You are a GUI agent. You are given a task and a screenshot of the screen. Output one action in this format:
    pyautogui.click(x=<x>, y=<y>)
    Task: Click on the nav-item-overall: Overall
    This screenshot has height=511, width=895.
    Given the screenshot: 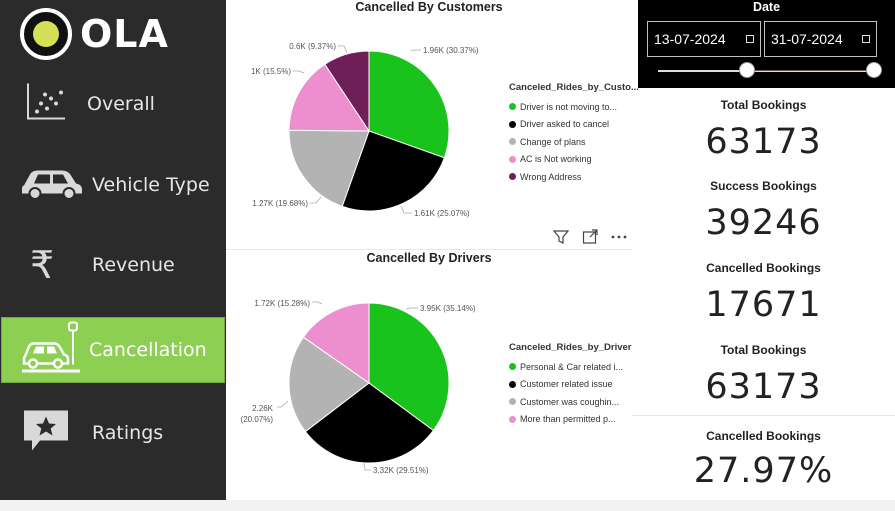 What is the action you would take?
    pyautogui.click(x=113, y=104)
    